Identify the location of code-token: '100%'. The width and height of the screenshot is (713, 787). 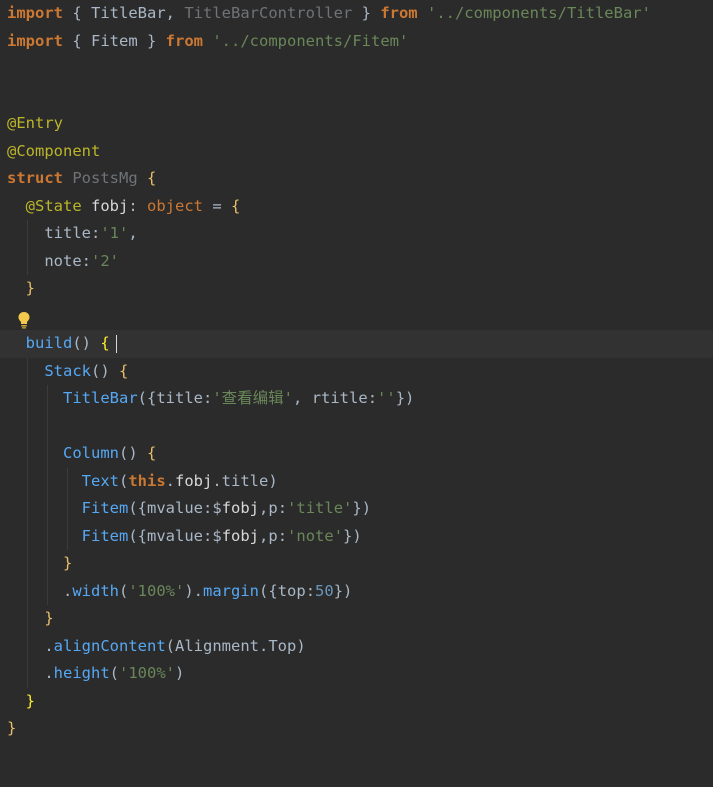
(147, 673).